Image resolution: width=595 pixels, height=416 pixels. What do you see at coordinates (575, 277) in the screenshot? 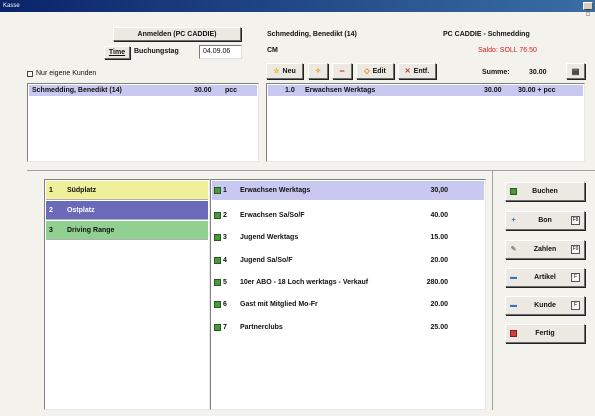
I see `artikel-shortcut: F` at bounding box center [575, 277].